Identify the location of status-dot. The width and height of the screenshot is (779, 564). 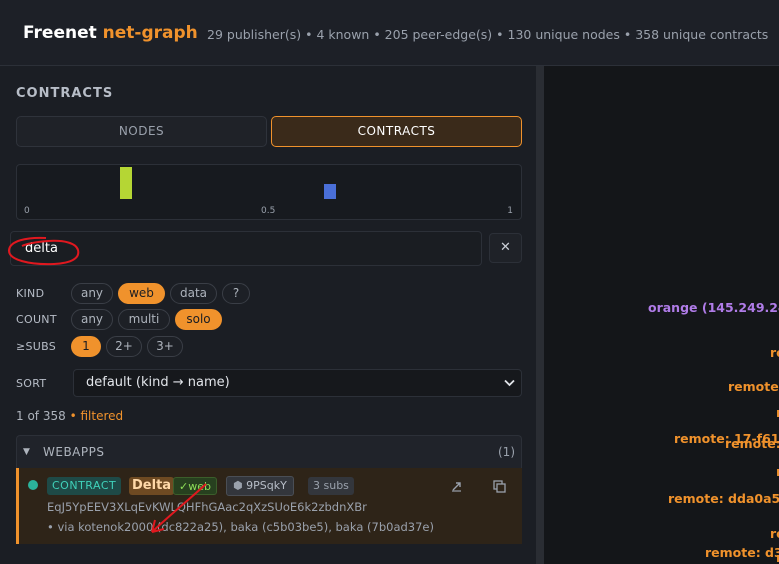
(33, 485).